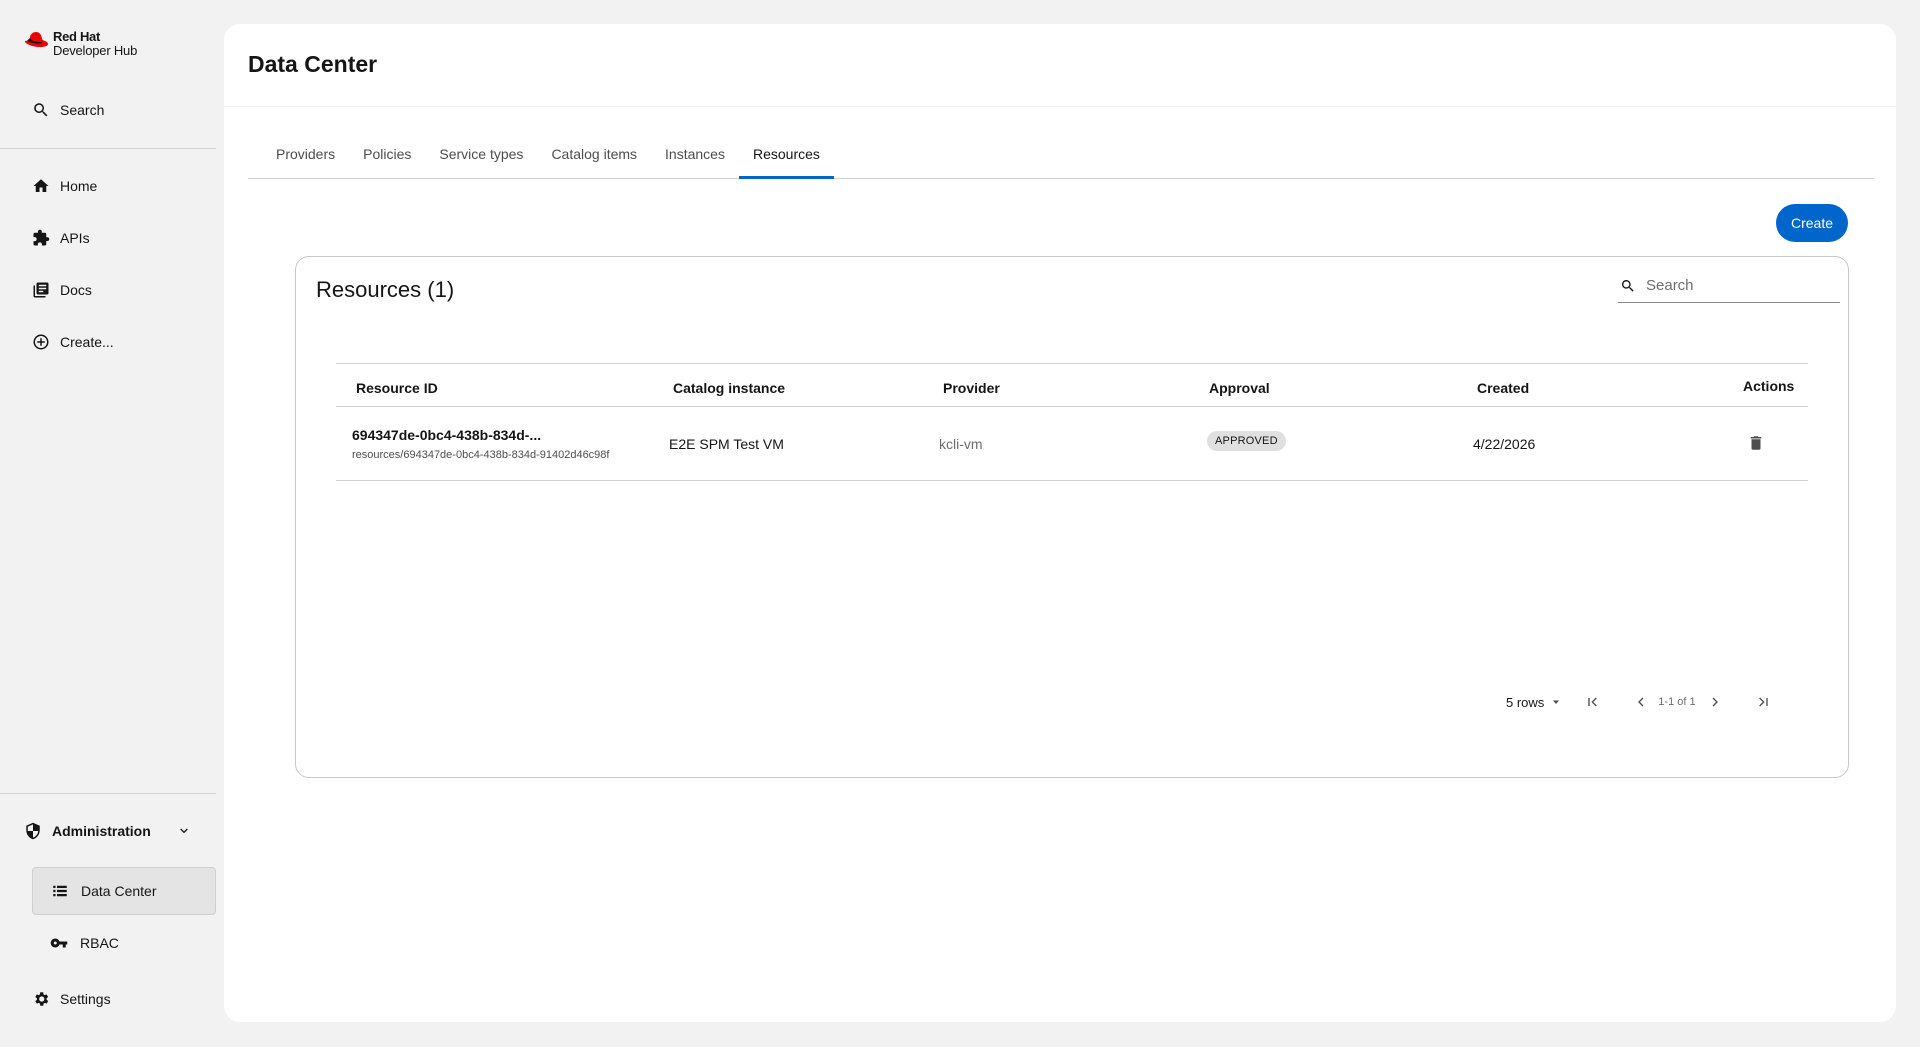  Describe the element at coordinates (1246, 441) in the screenshot. I see `approval-badge: APPROVED` at that location.